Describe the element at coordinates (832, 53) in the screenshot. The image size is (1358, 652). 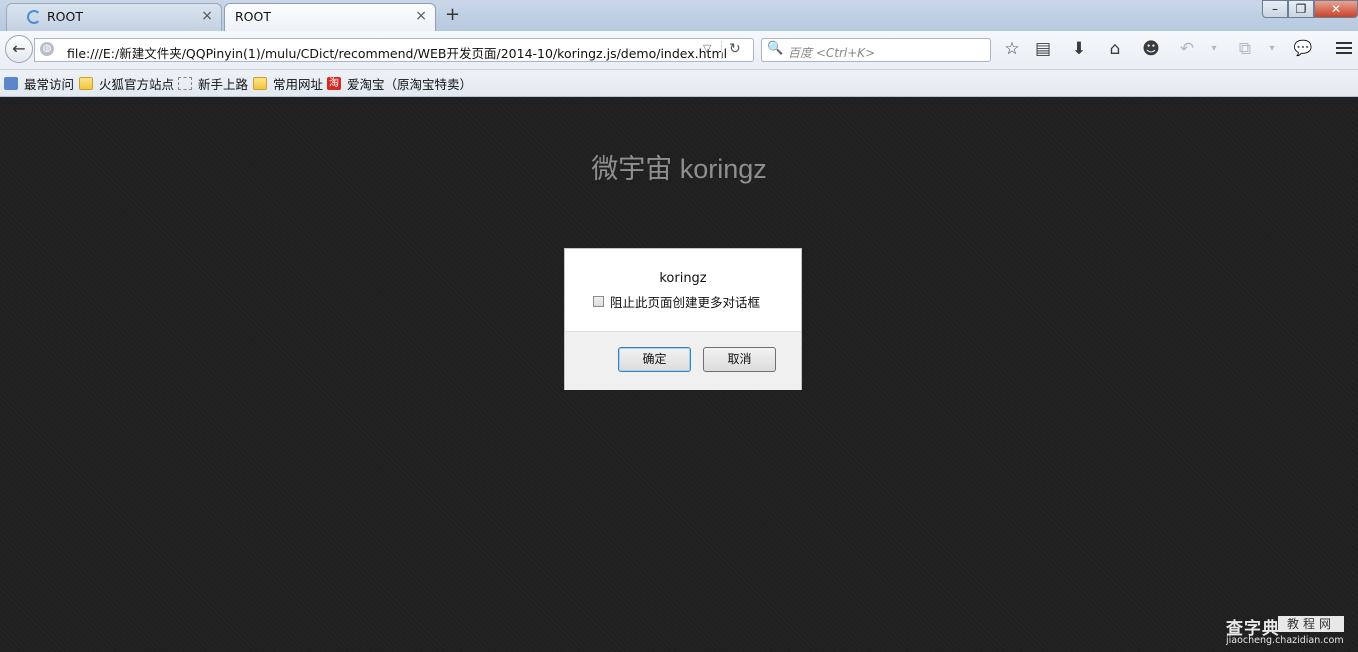
I see `search-placeholder: 百度 <Ctrl+K>` at that location.